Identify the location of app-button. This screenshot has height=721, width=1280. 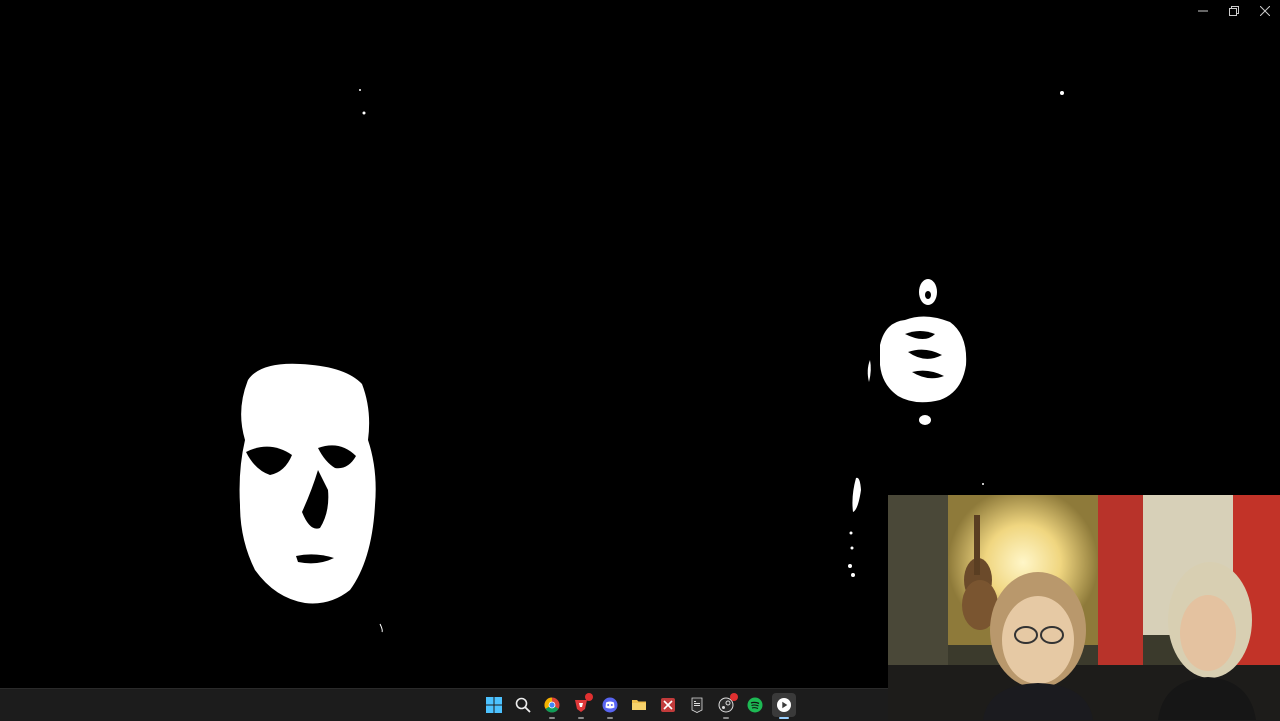
(668, 705).